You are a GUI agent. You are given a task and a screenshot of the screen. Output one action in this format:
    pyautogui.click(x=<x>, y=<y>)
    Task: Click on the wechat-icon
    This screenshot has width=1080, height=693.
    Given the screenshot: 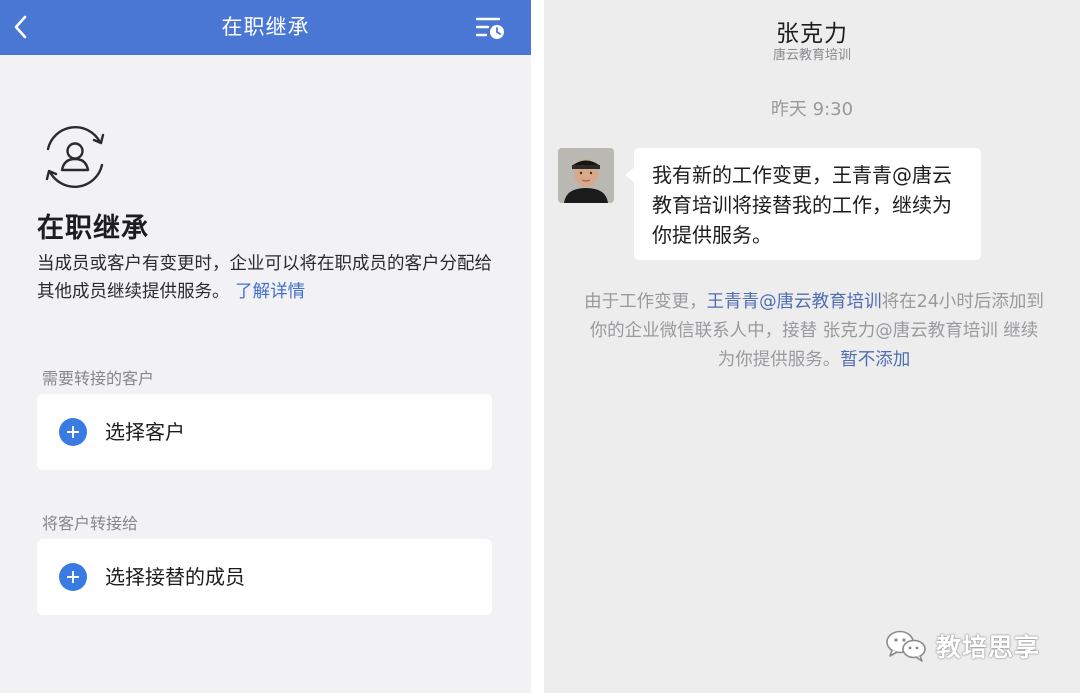 What is the action you would take?
    pyautogui.click(x=906, y=645)
    